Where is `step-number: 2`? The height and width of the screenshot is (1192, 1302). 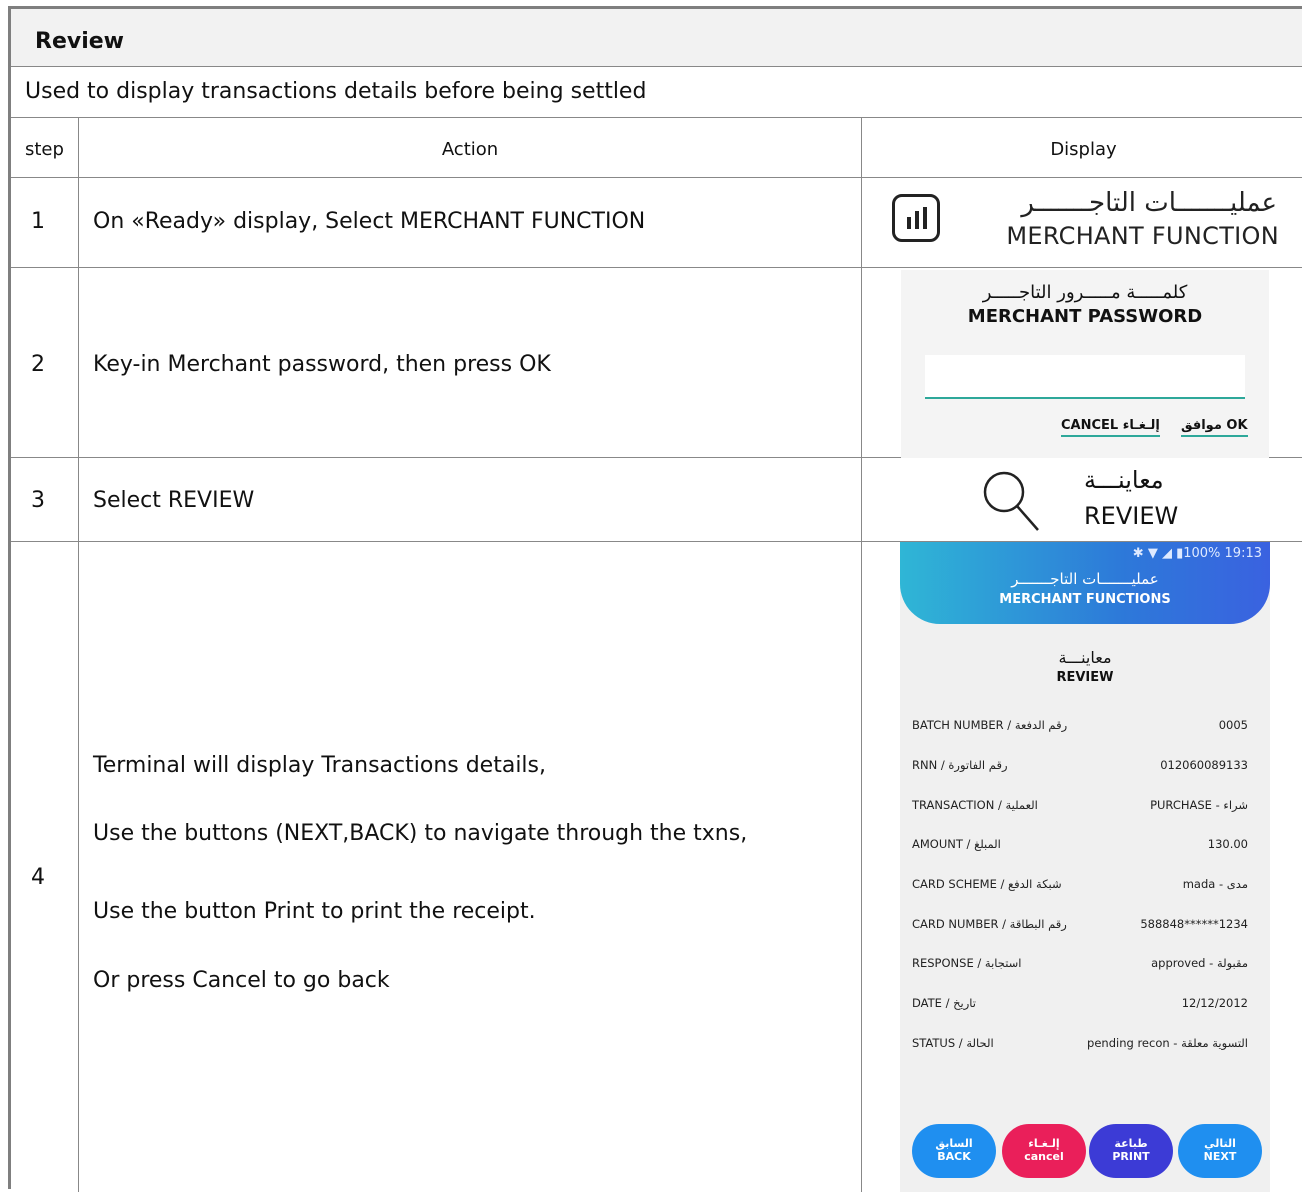 step-number: 2 is located at coordinates (38, 364).